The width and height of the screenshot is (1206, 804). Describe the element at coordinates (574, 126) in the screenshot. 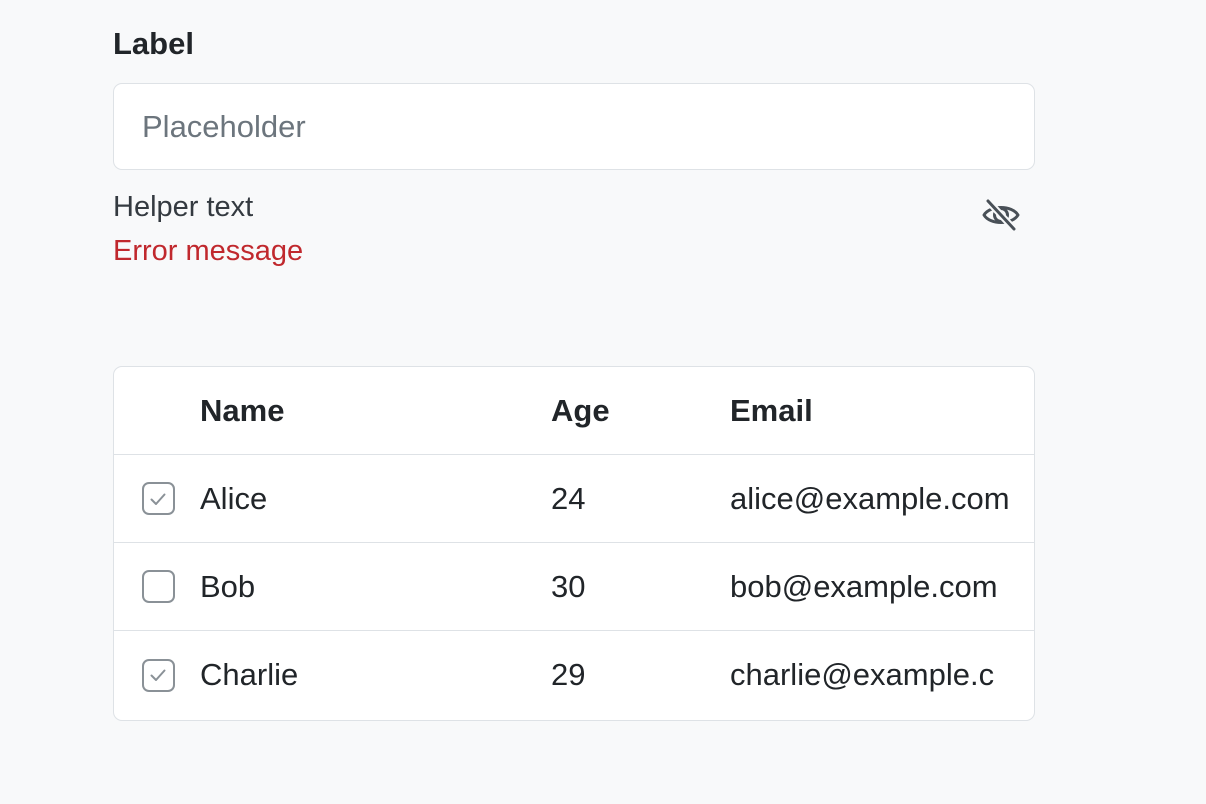

I see `text-input` at that location.